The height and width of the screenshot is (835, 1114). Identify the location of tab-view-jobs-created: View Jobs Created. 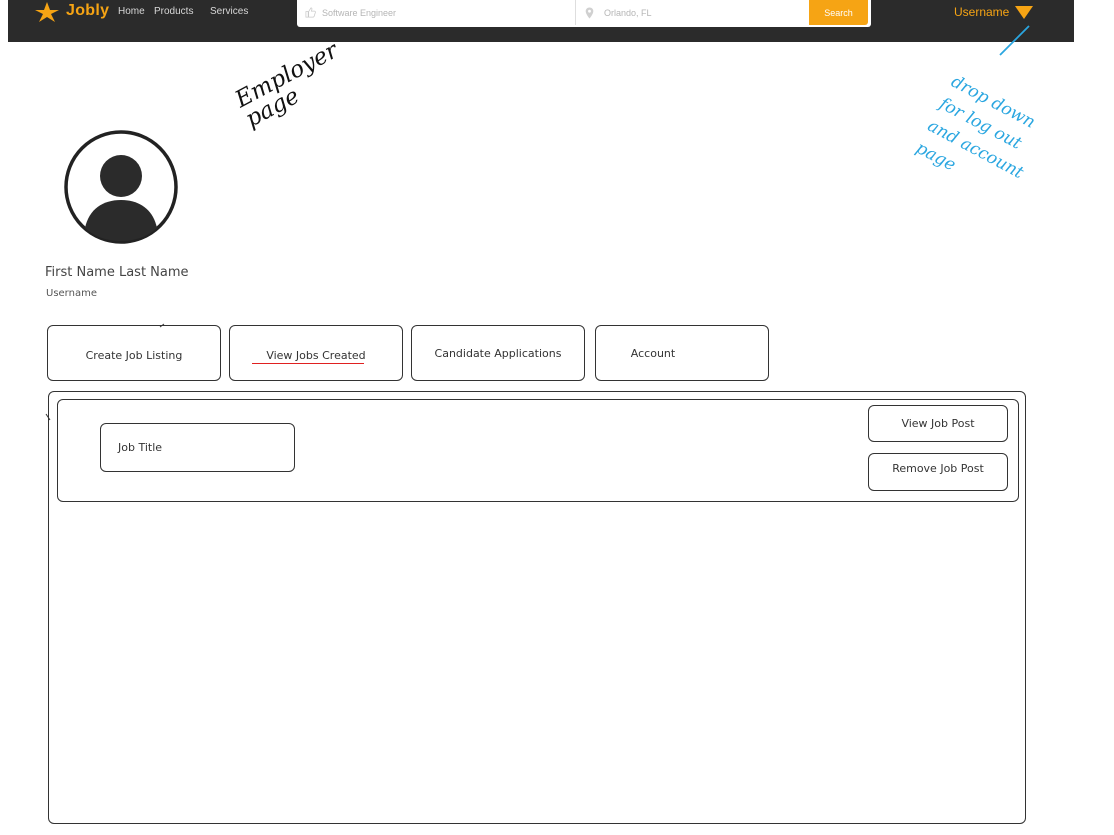
(316, 353).